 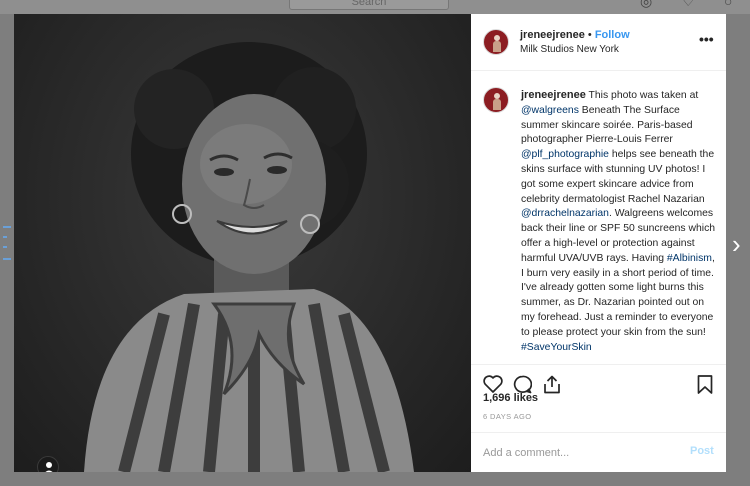 I want to click on likes-count: 1,696 likes, so click(x=510, y=398).